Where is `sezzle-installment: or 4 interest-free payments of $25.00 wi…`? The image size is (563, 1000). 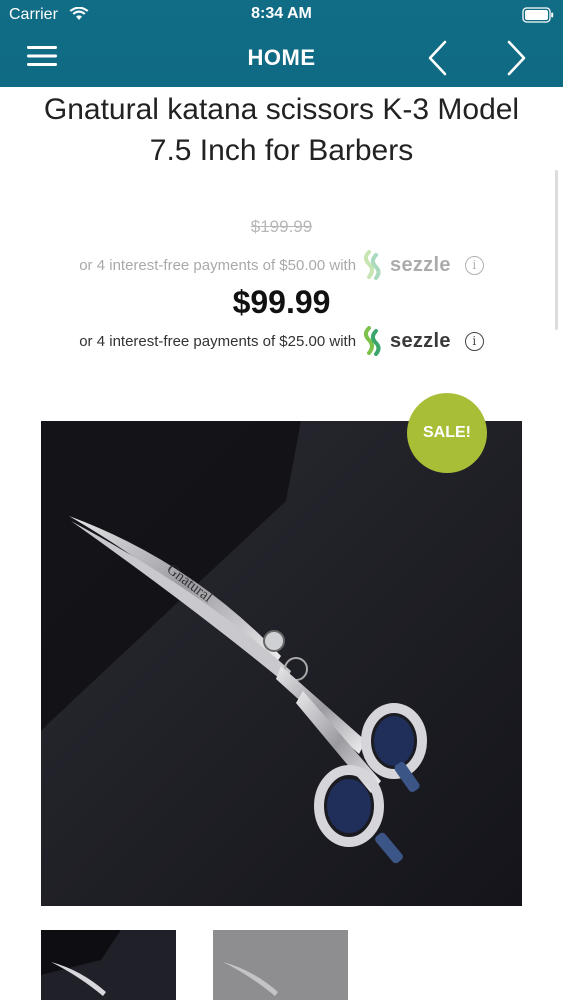 sezzle-installment: or 4 interest-free payments of $25.00 wi… is located at coordinates (281, 341).